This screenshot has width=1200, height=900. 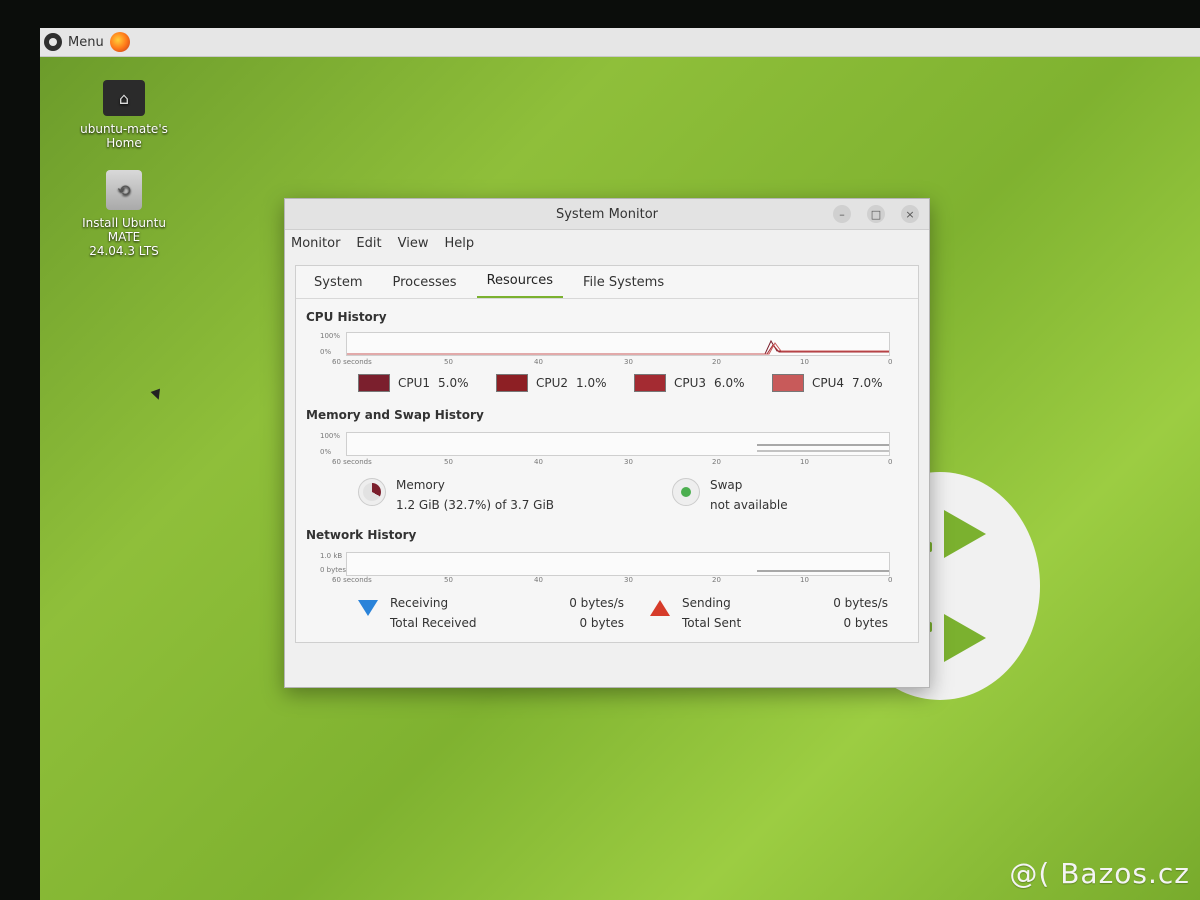 What do you see at coordinates (689, 383) in the screenshot?
I see `cpu3-legend: CPU3 6.0%` at bounding box center [689, 383].